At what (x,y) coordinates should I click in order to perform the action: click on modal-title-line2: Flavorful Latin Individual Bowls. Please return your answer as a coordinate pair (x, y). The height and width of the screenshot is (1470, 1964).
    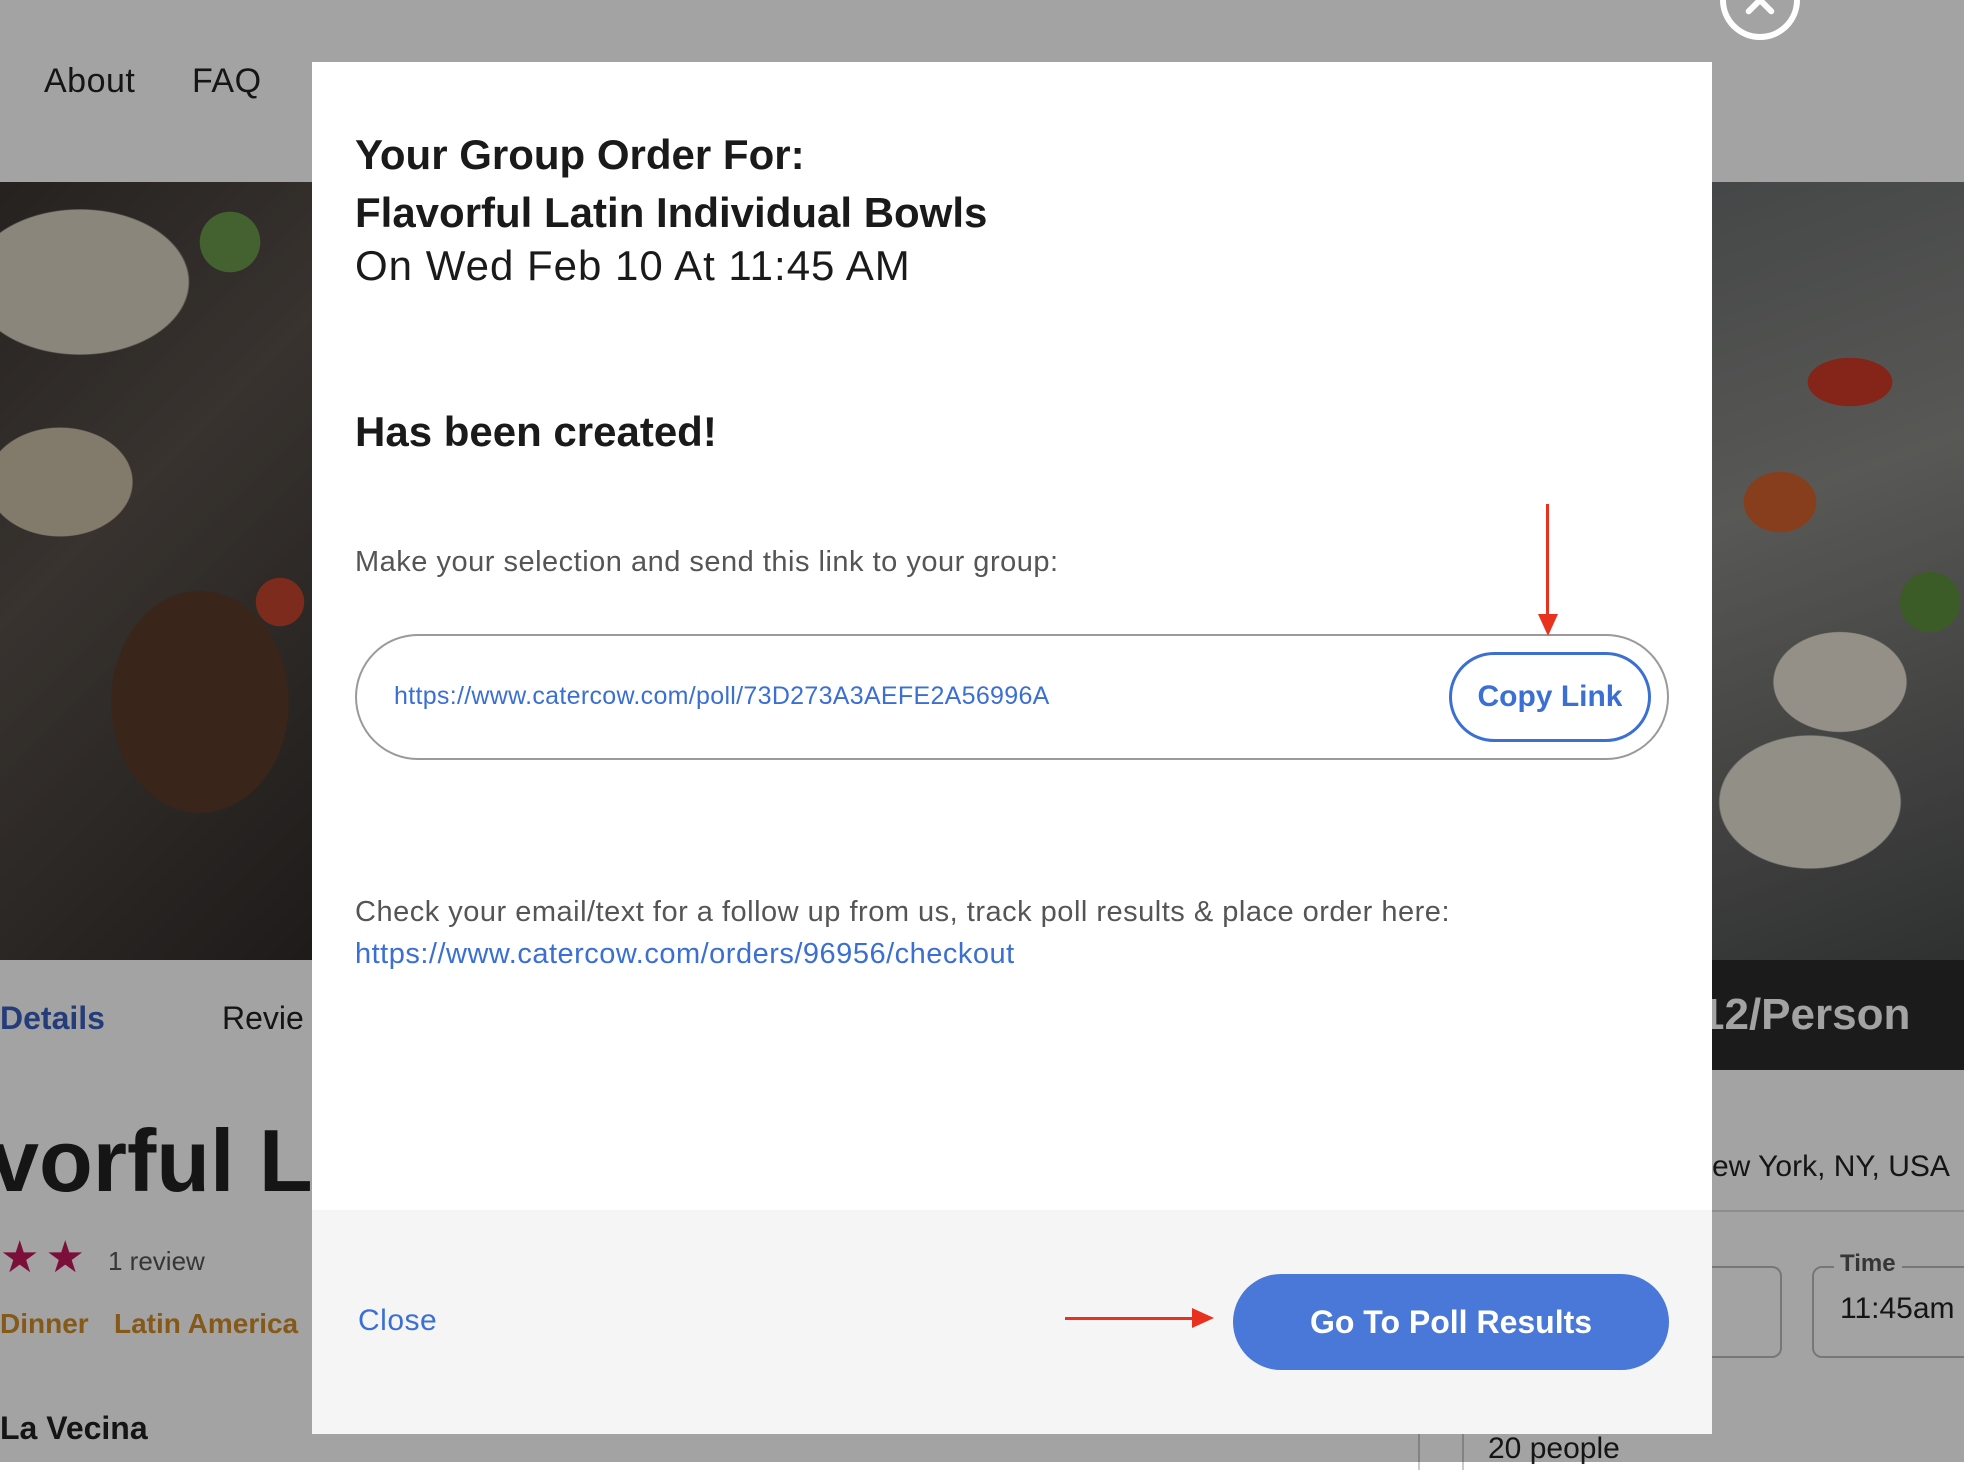
    Looking at the image, I should click on (671, 212).